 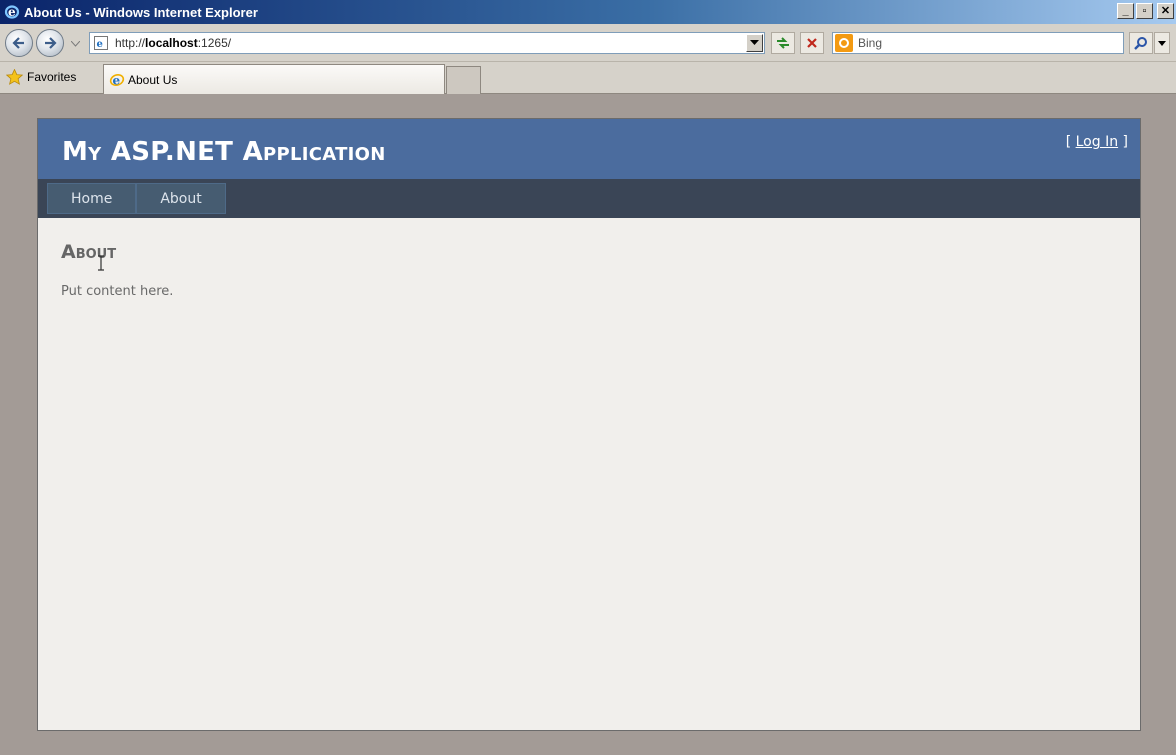 I want to click on tab-label: About Us, so click(x=153, y=79).